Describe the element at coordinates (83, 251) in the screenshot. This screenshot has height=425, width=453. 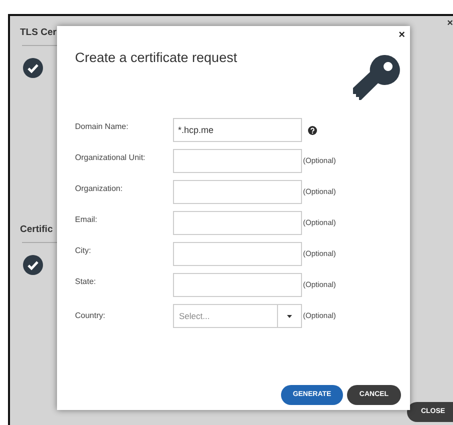
I see `field-label: City:` at that location.